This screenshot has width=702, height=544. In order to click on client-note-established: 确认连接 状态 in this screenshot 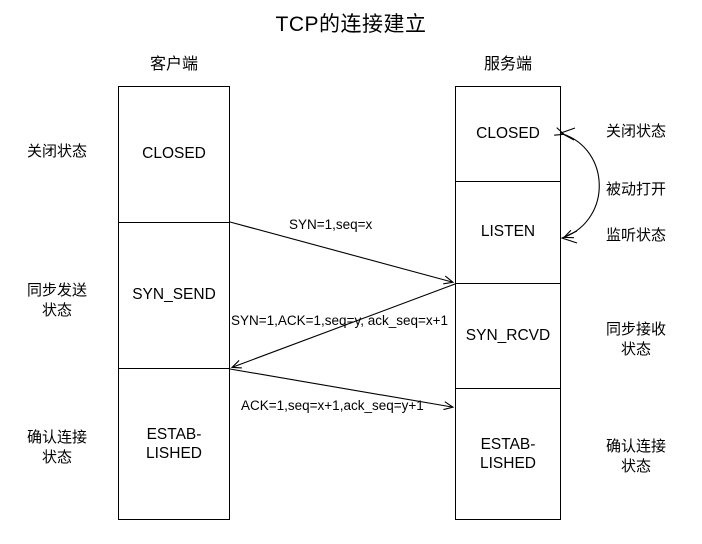, I will do `click(56, 448)`.